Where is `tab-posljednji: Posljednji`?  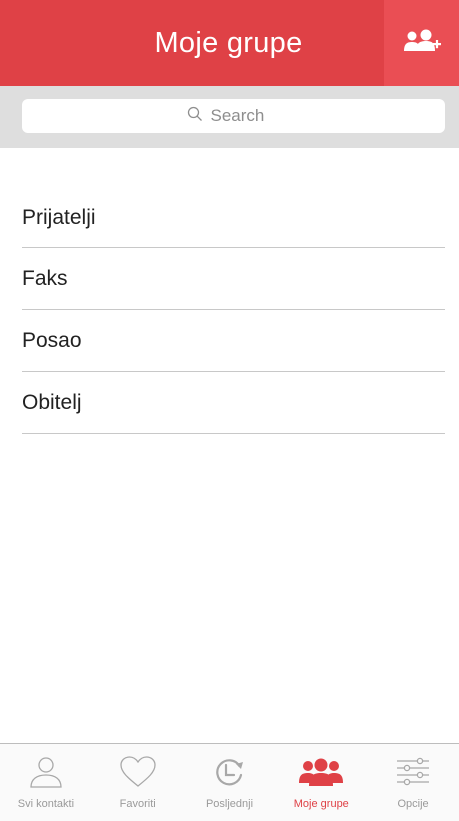
tab-posljednji: Posljednji is located at coordinates (230, 782).